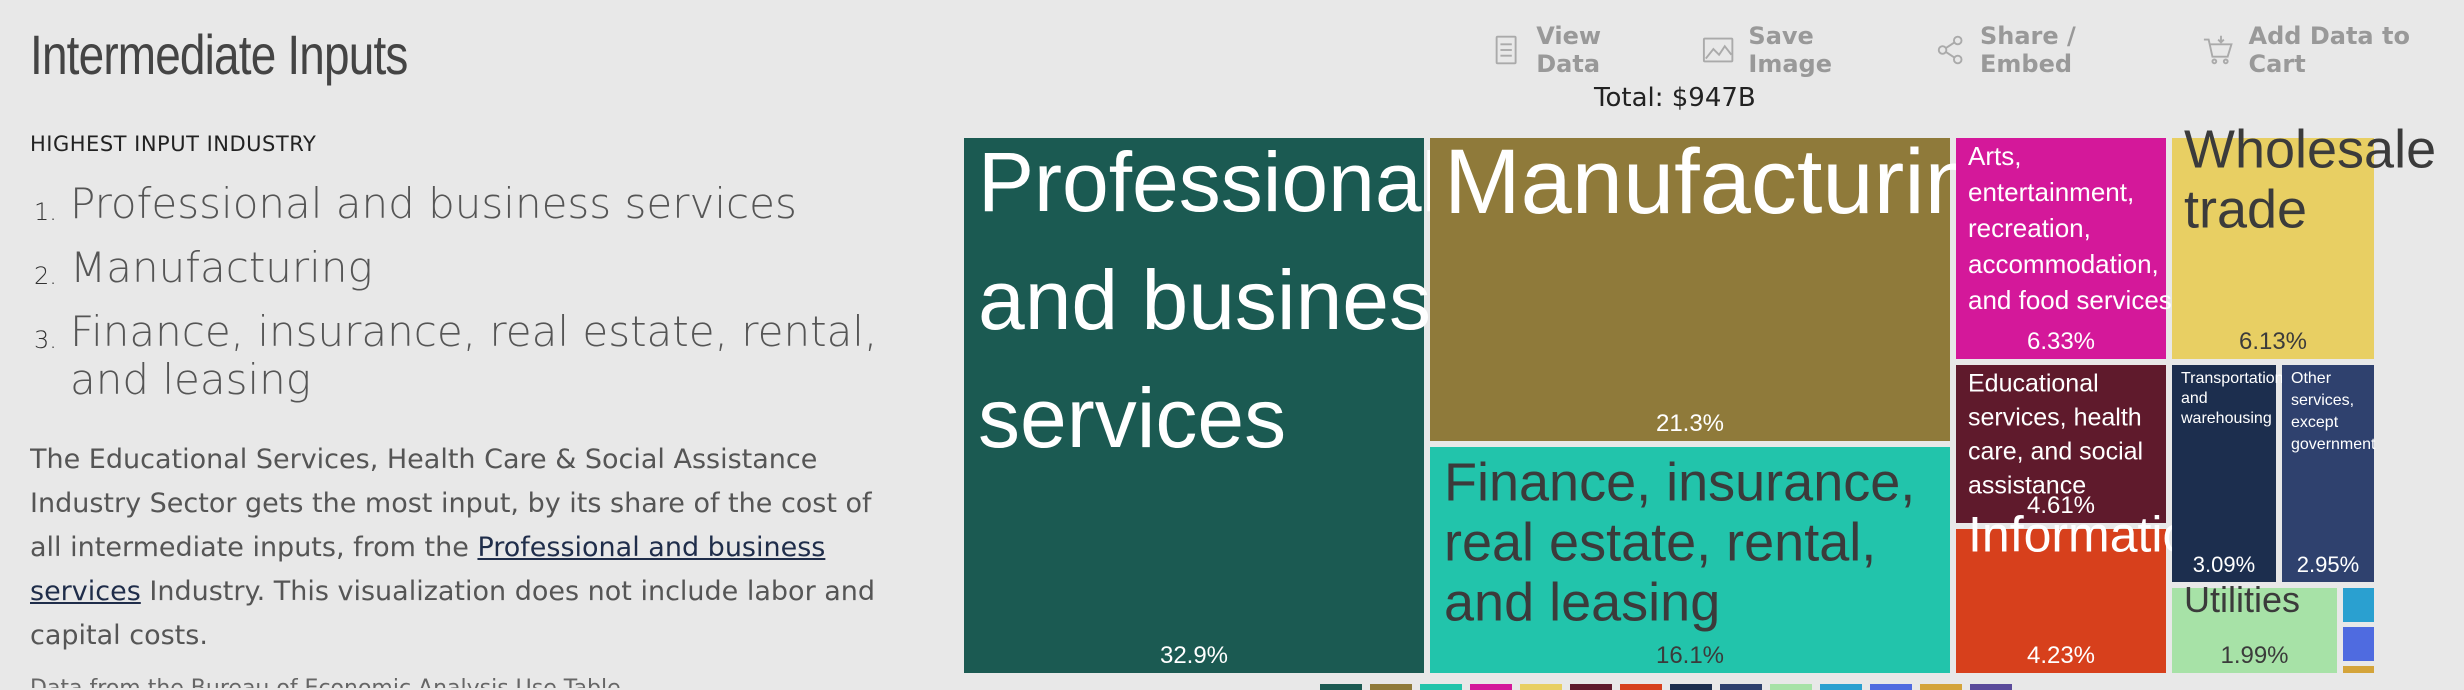  Describe the element at coordinates (2226, 418) in the screenshot. I see `treemap-cell-label: warehousing` at that location.